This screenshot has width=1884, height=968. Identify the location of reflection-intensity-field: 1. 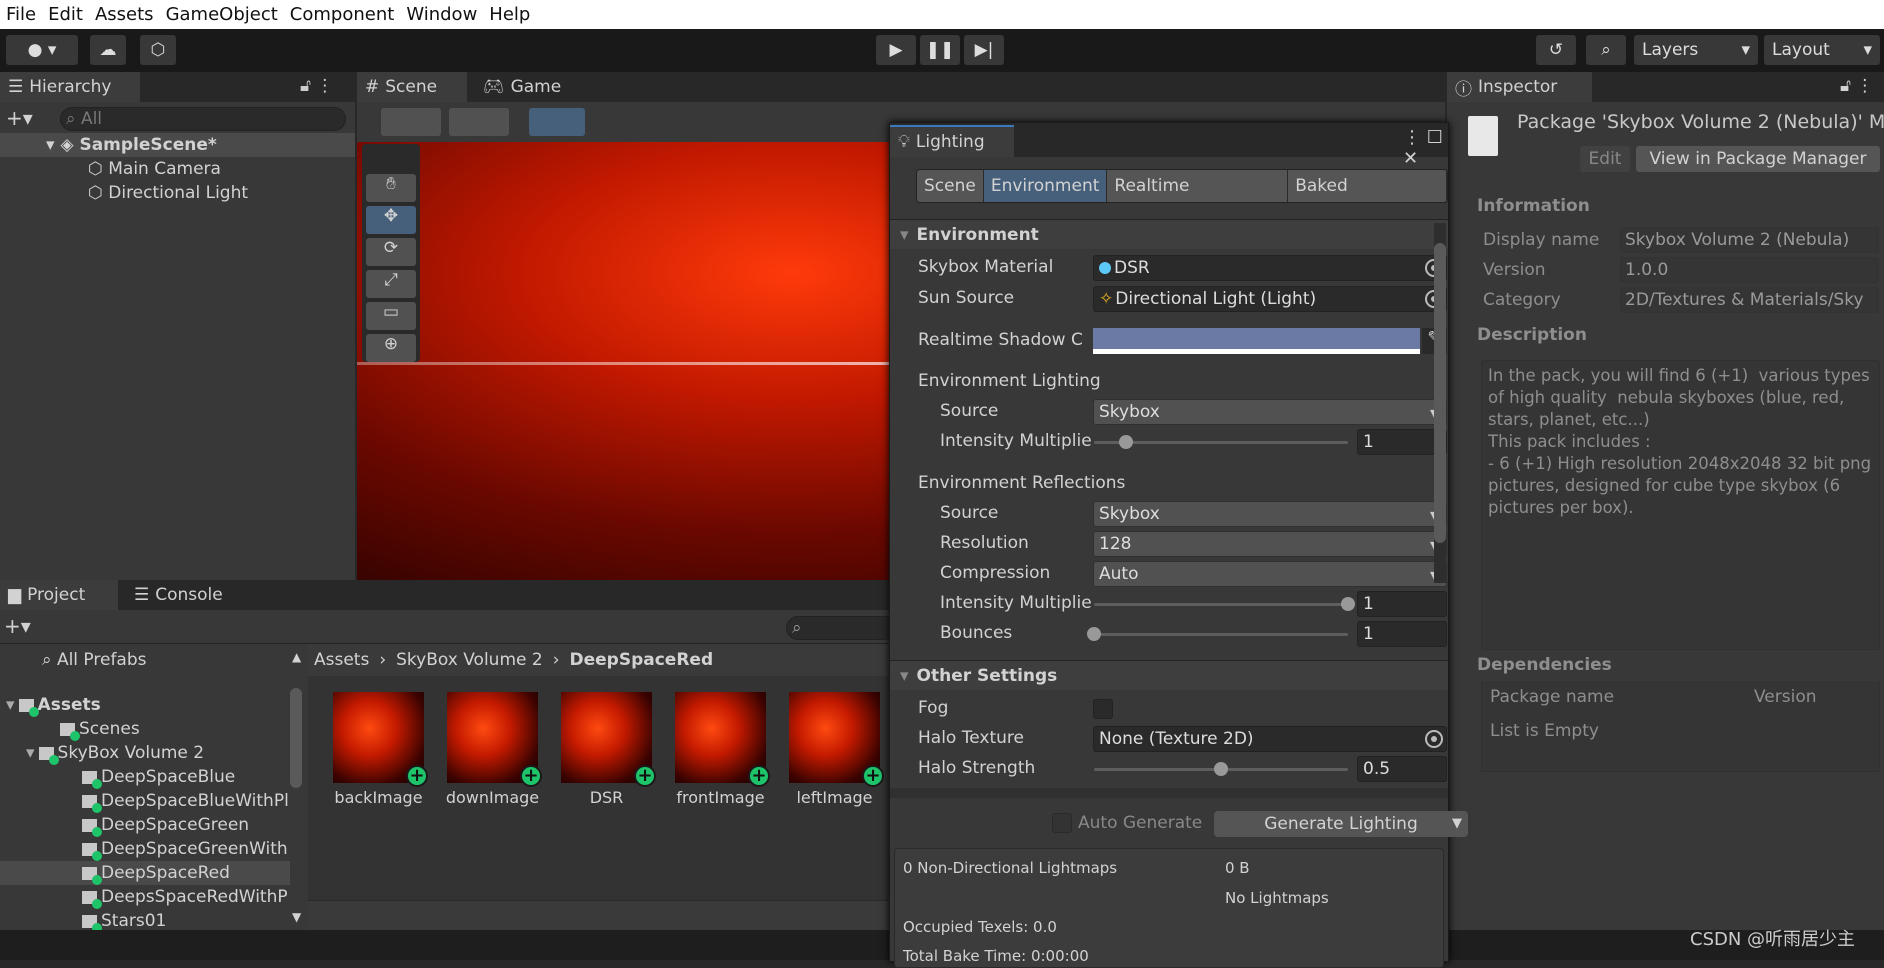
(1402, 604).